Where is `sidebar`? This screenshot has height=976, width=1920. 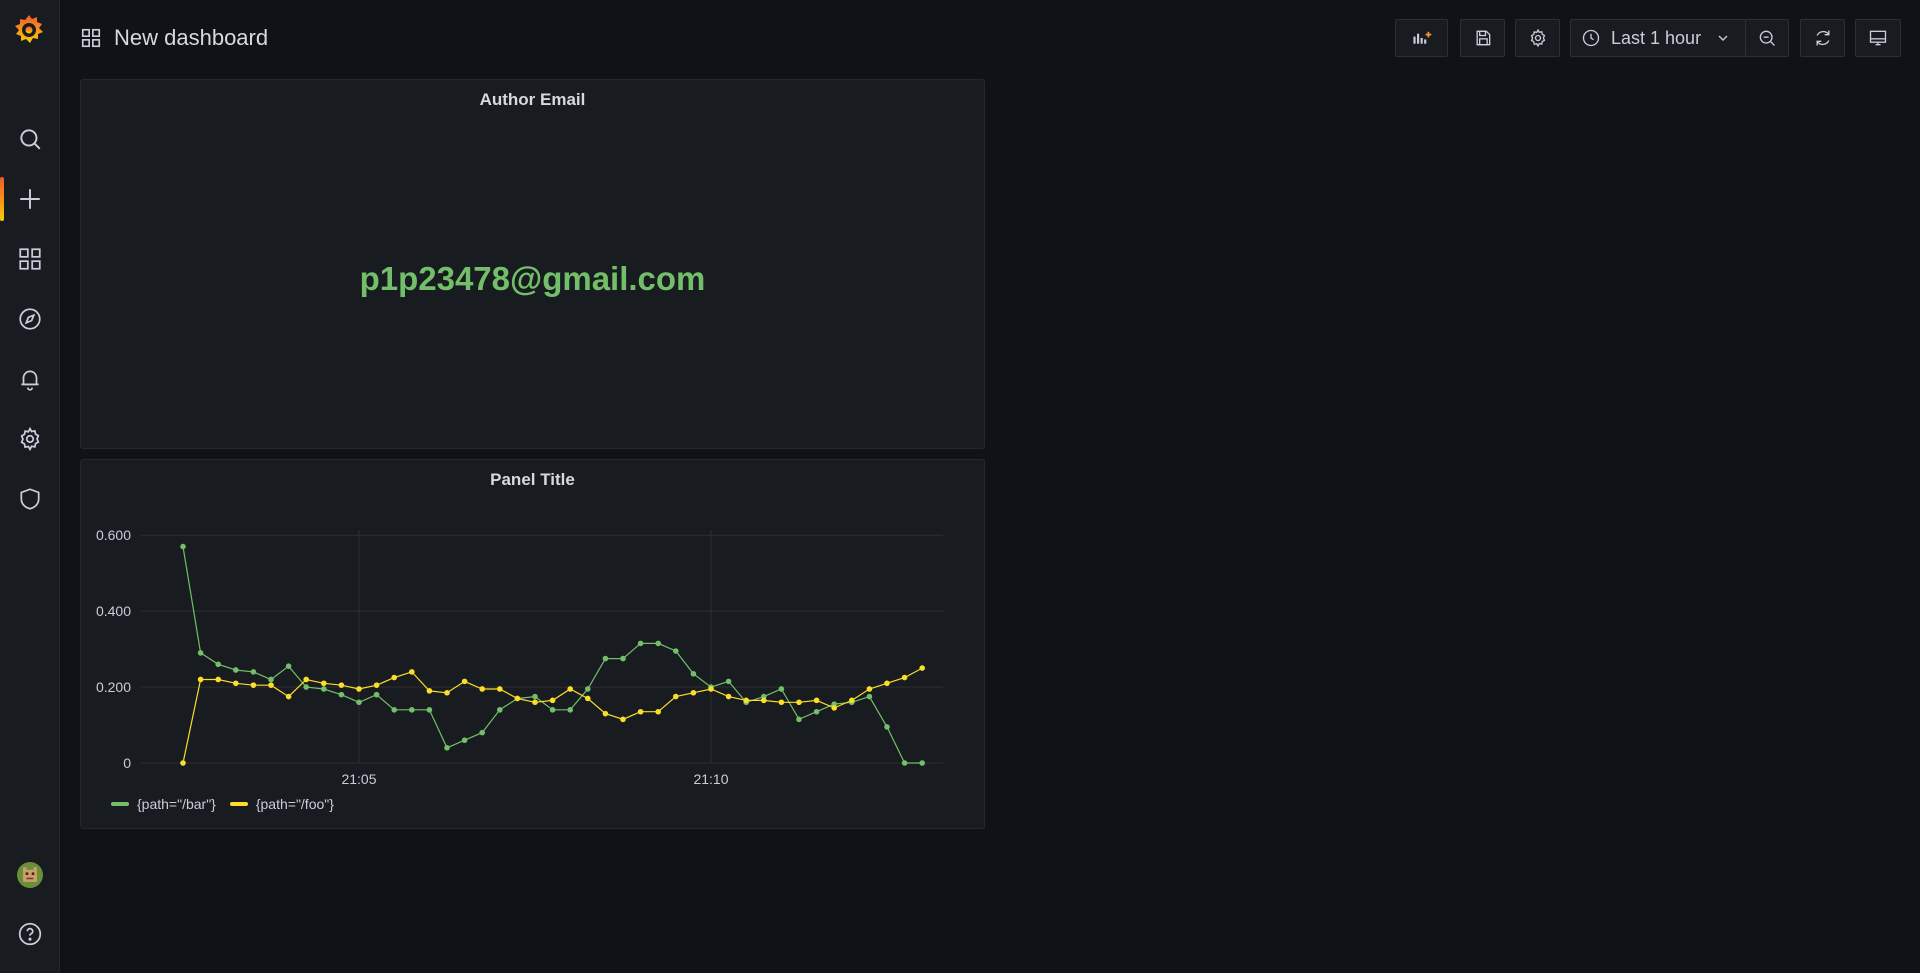
sidebar is located at coordinates (30, 486).